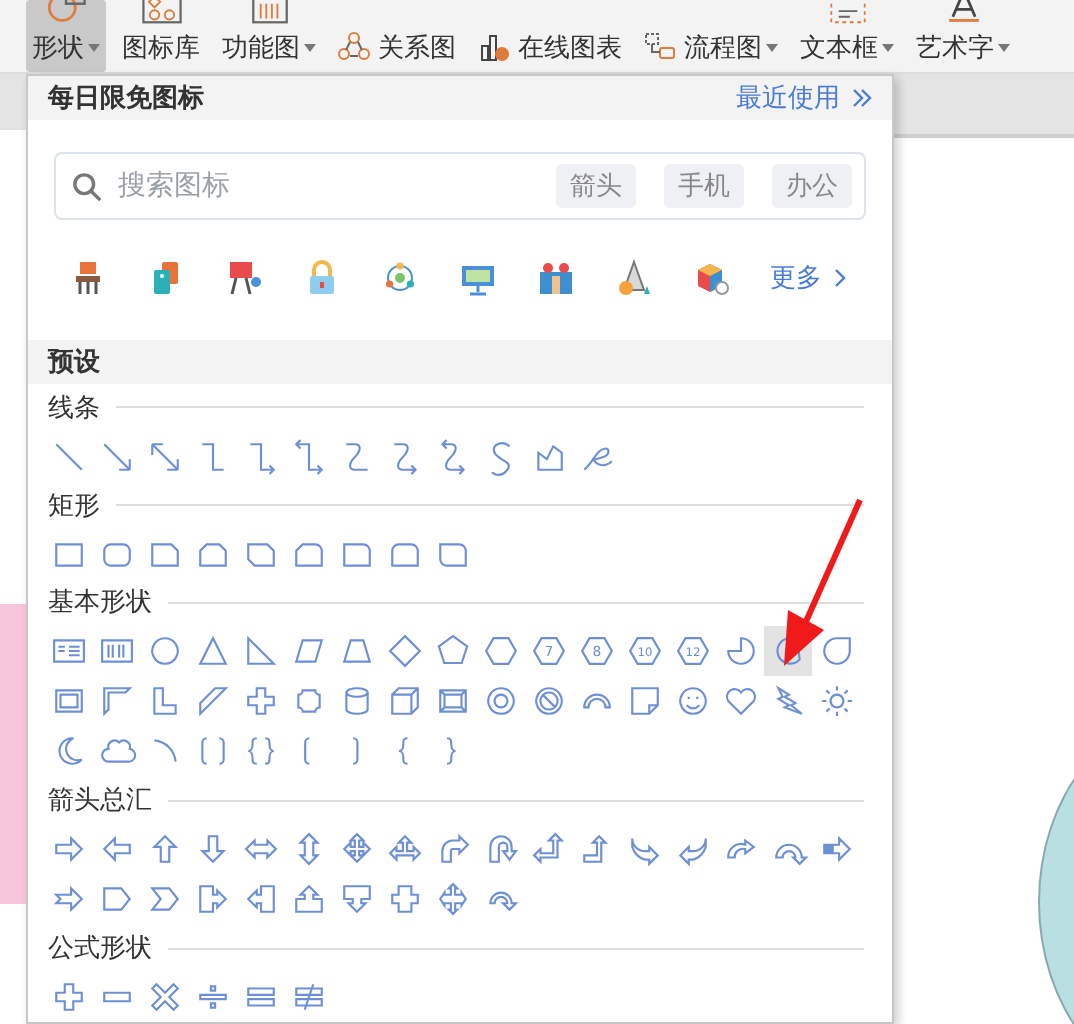 The height and width of the screenshot is (1024, 1074). I want to click on category-title: 基本形状, so click(100, 603).